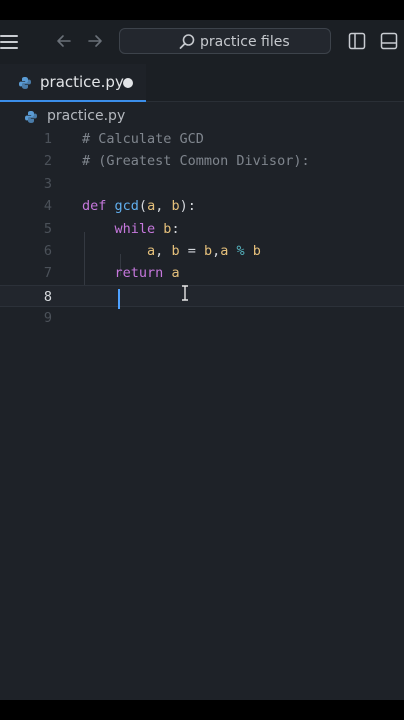  What do you see at coordinates (357, 41) in the screenshot?
I see `split-editor-icon` at bounding box center [357, 41].